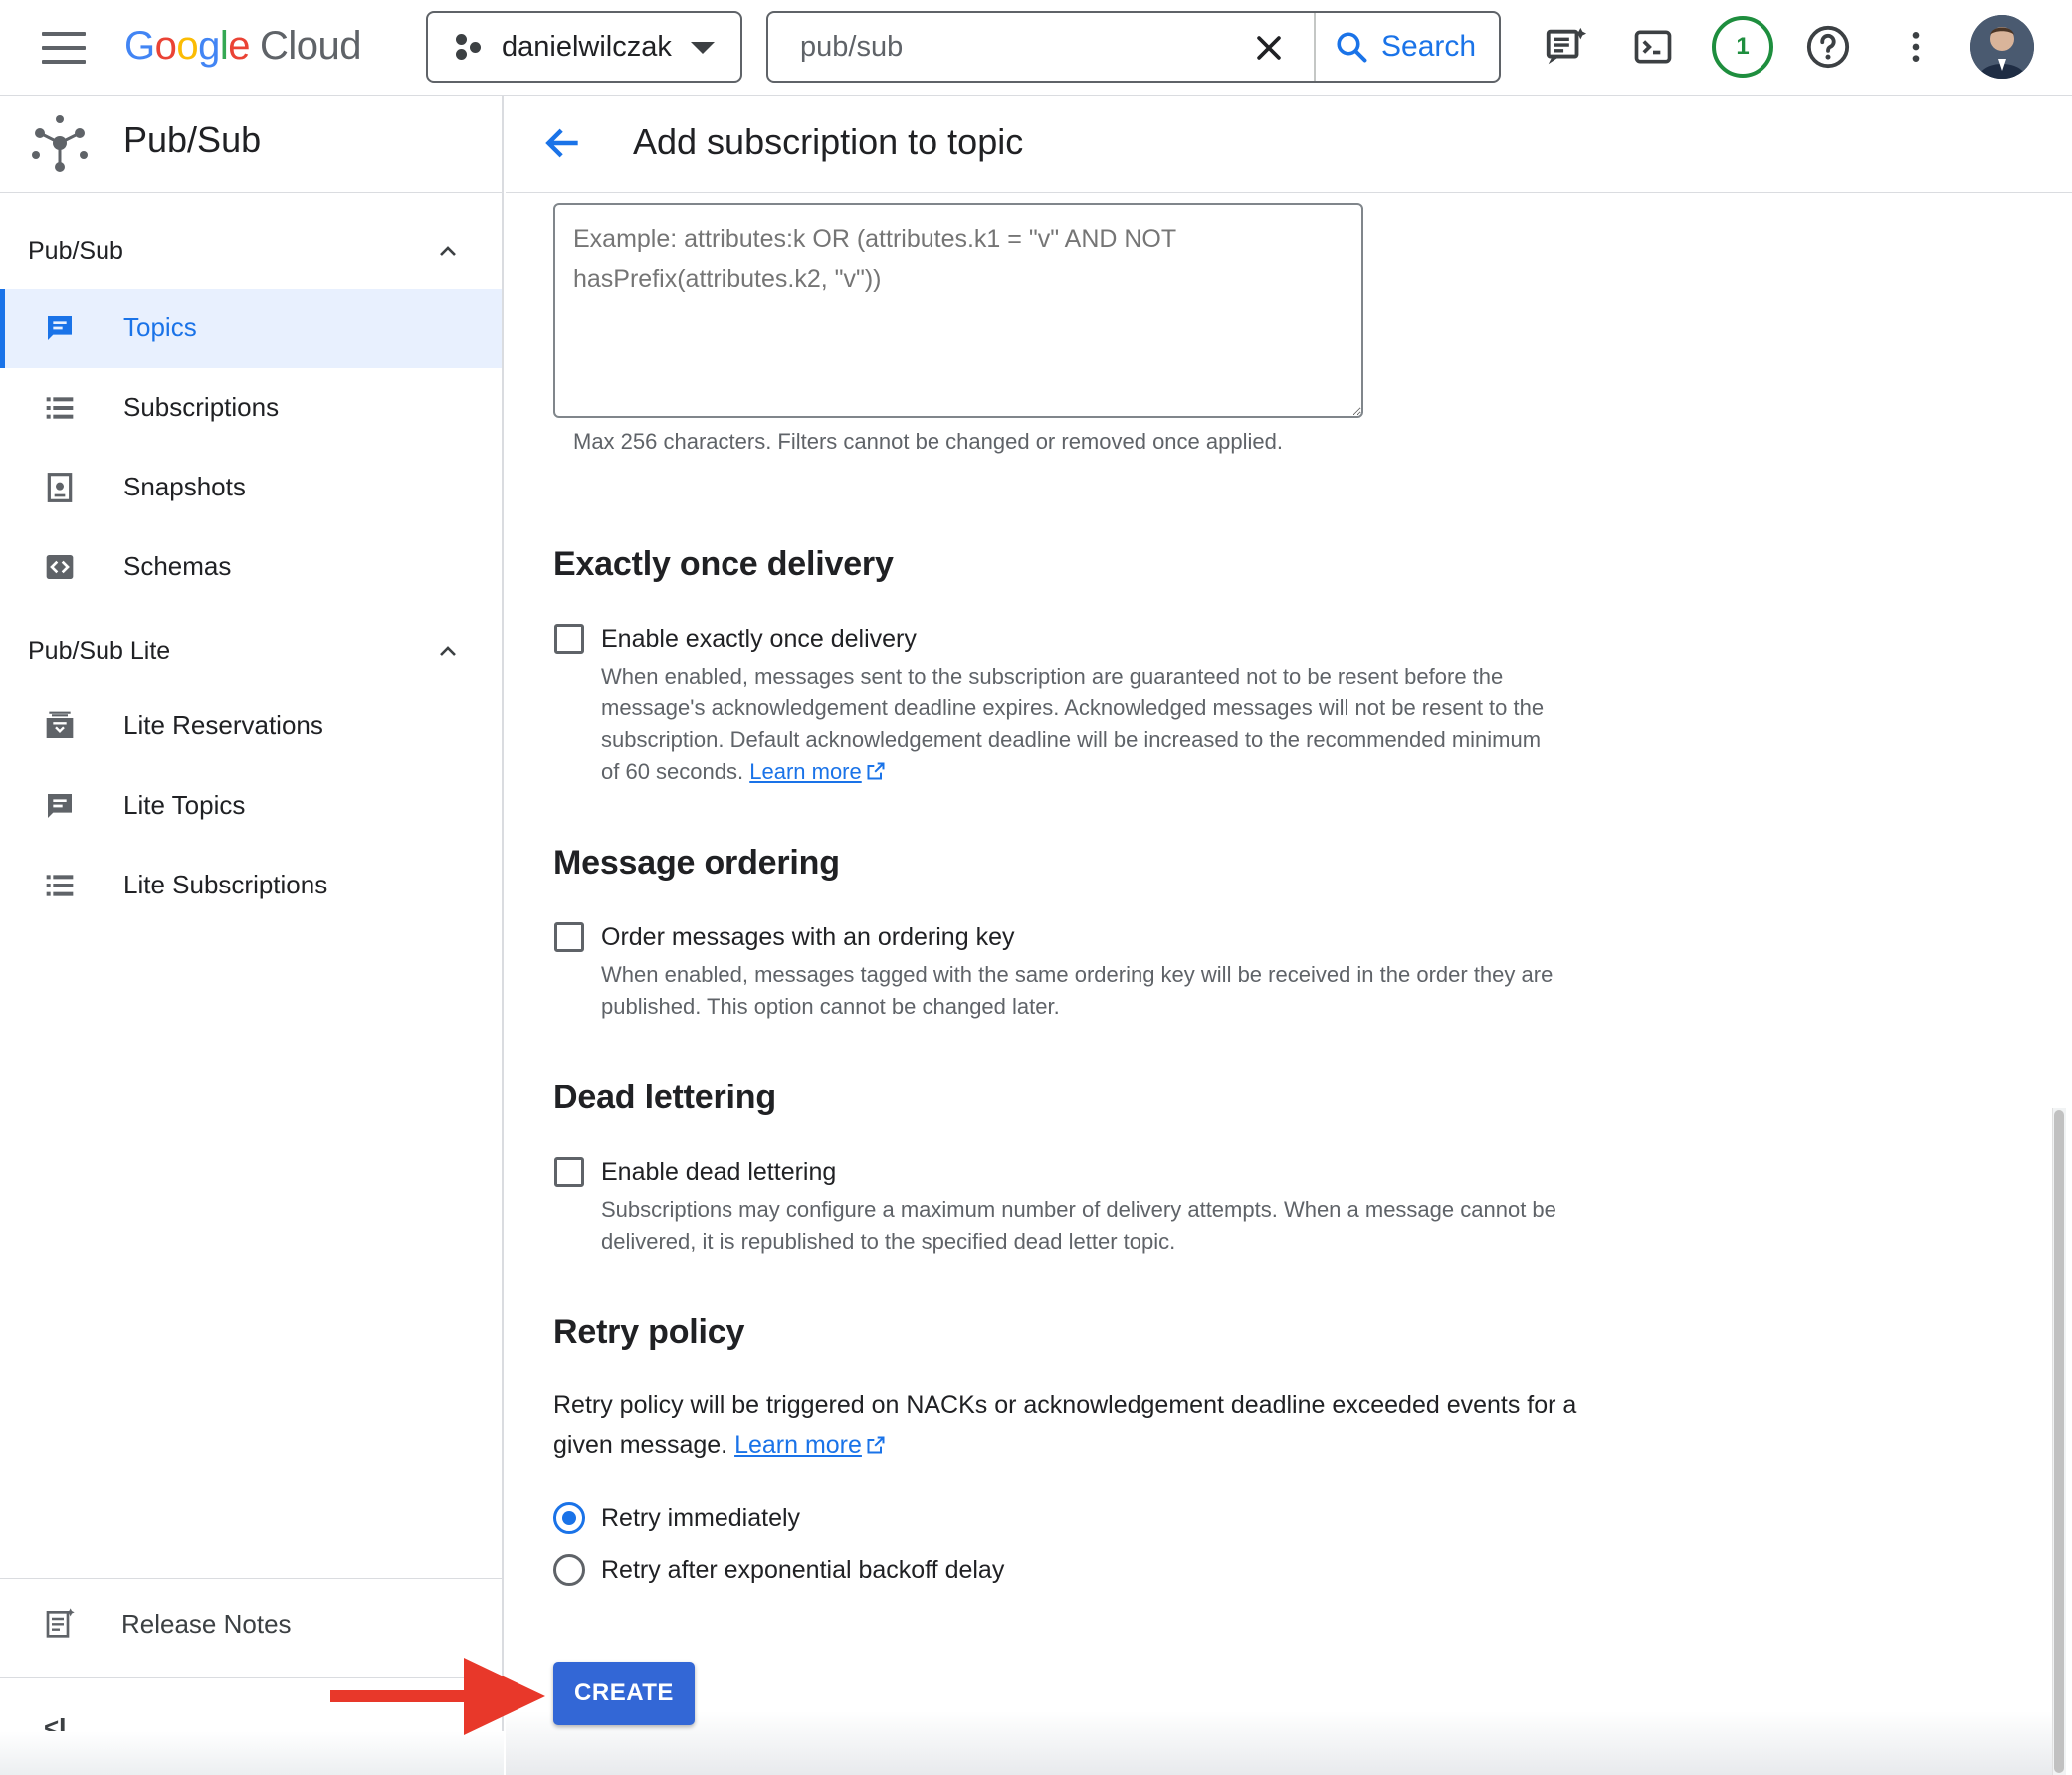 Image resolution: width=2072 pixels, height=1775 pixels. Describe the element at coordinates (469, 47) in the screenshot. I see `project-icon` at that location.